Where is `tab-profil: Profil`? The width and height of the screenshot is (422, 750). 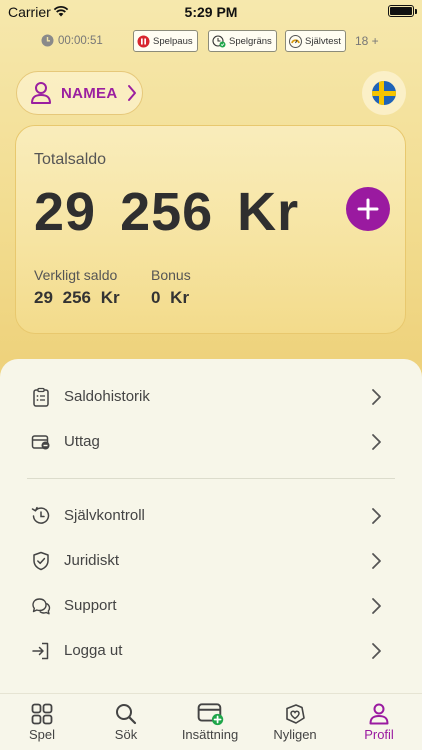
tab-profil: Profil is located at coordinates (379, 722).